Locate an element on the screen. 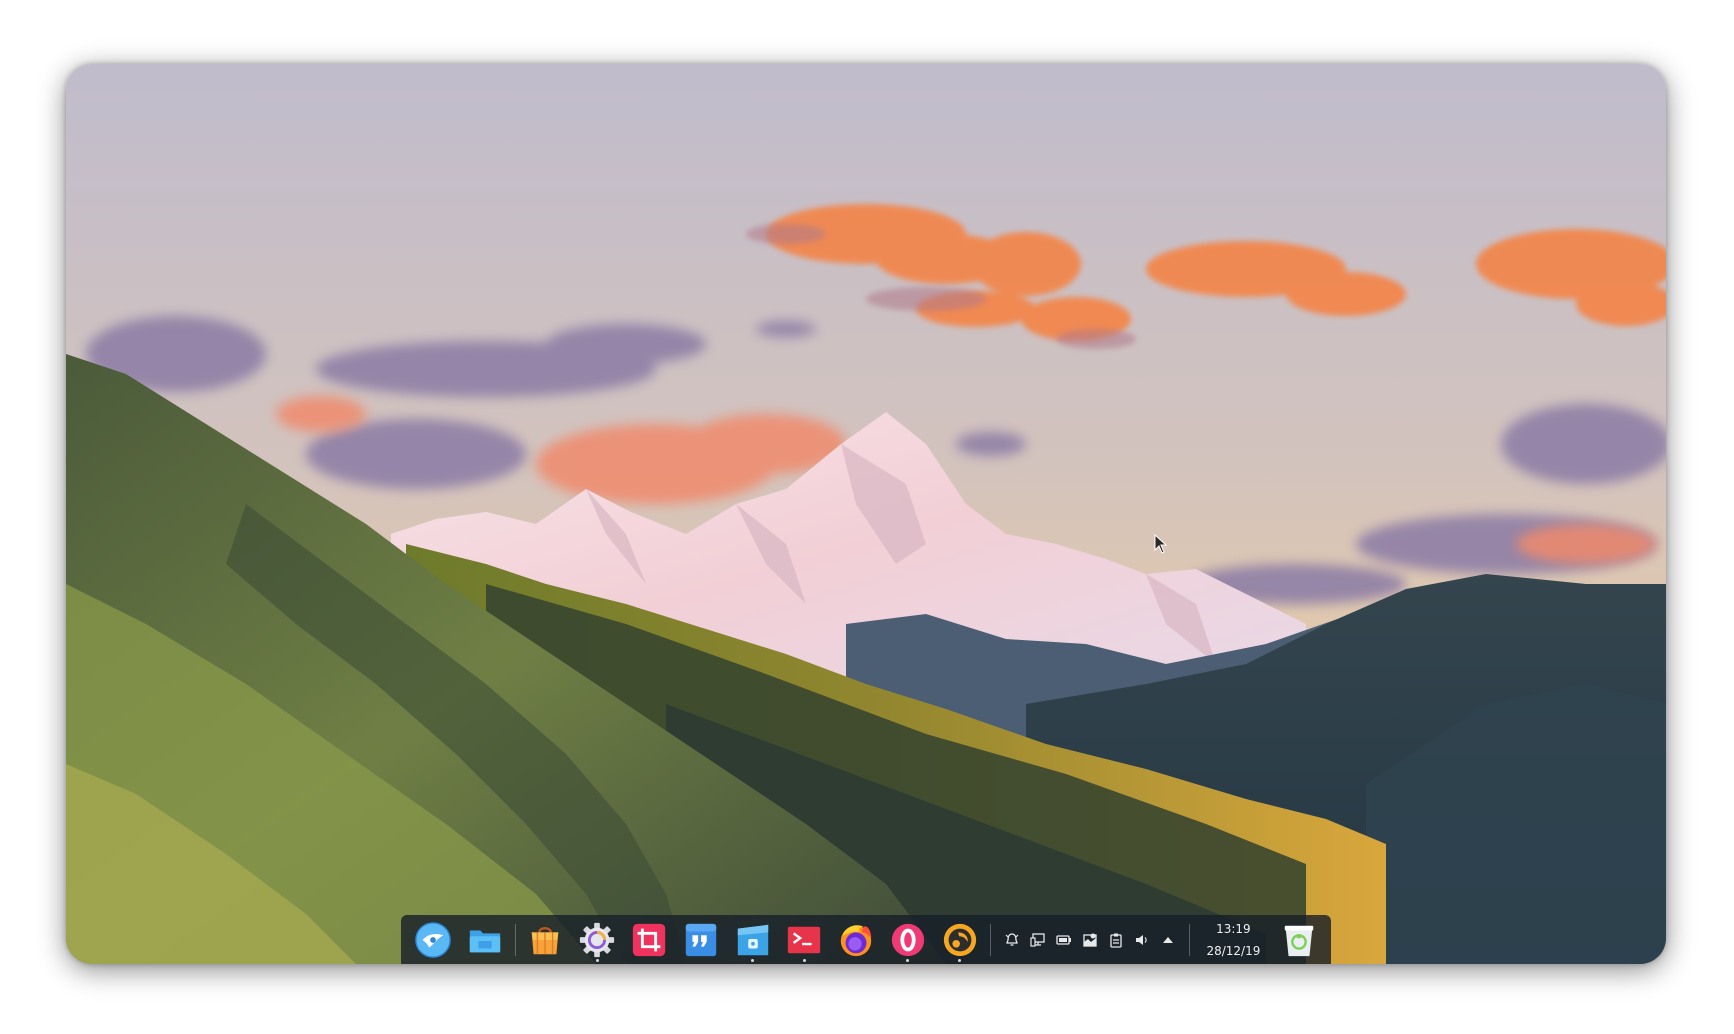 The height and width of the screenshot is (1034, 1734). clipboard-button is located at coordinates (1116, 940).